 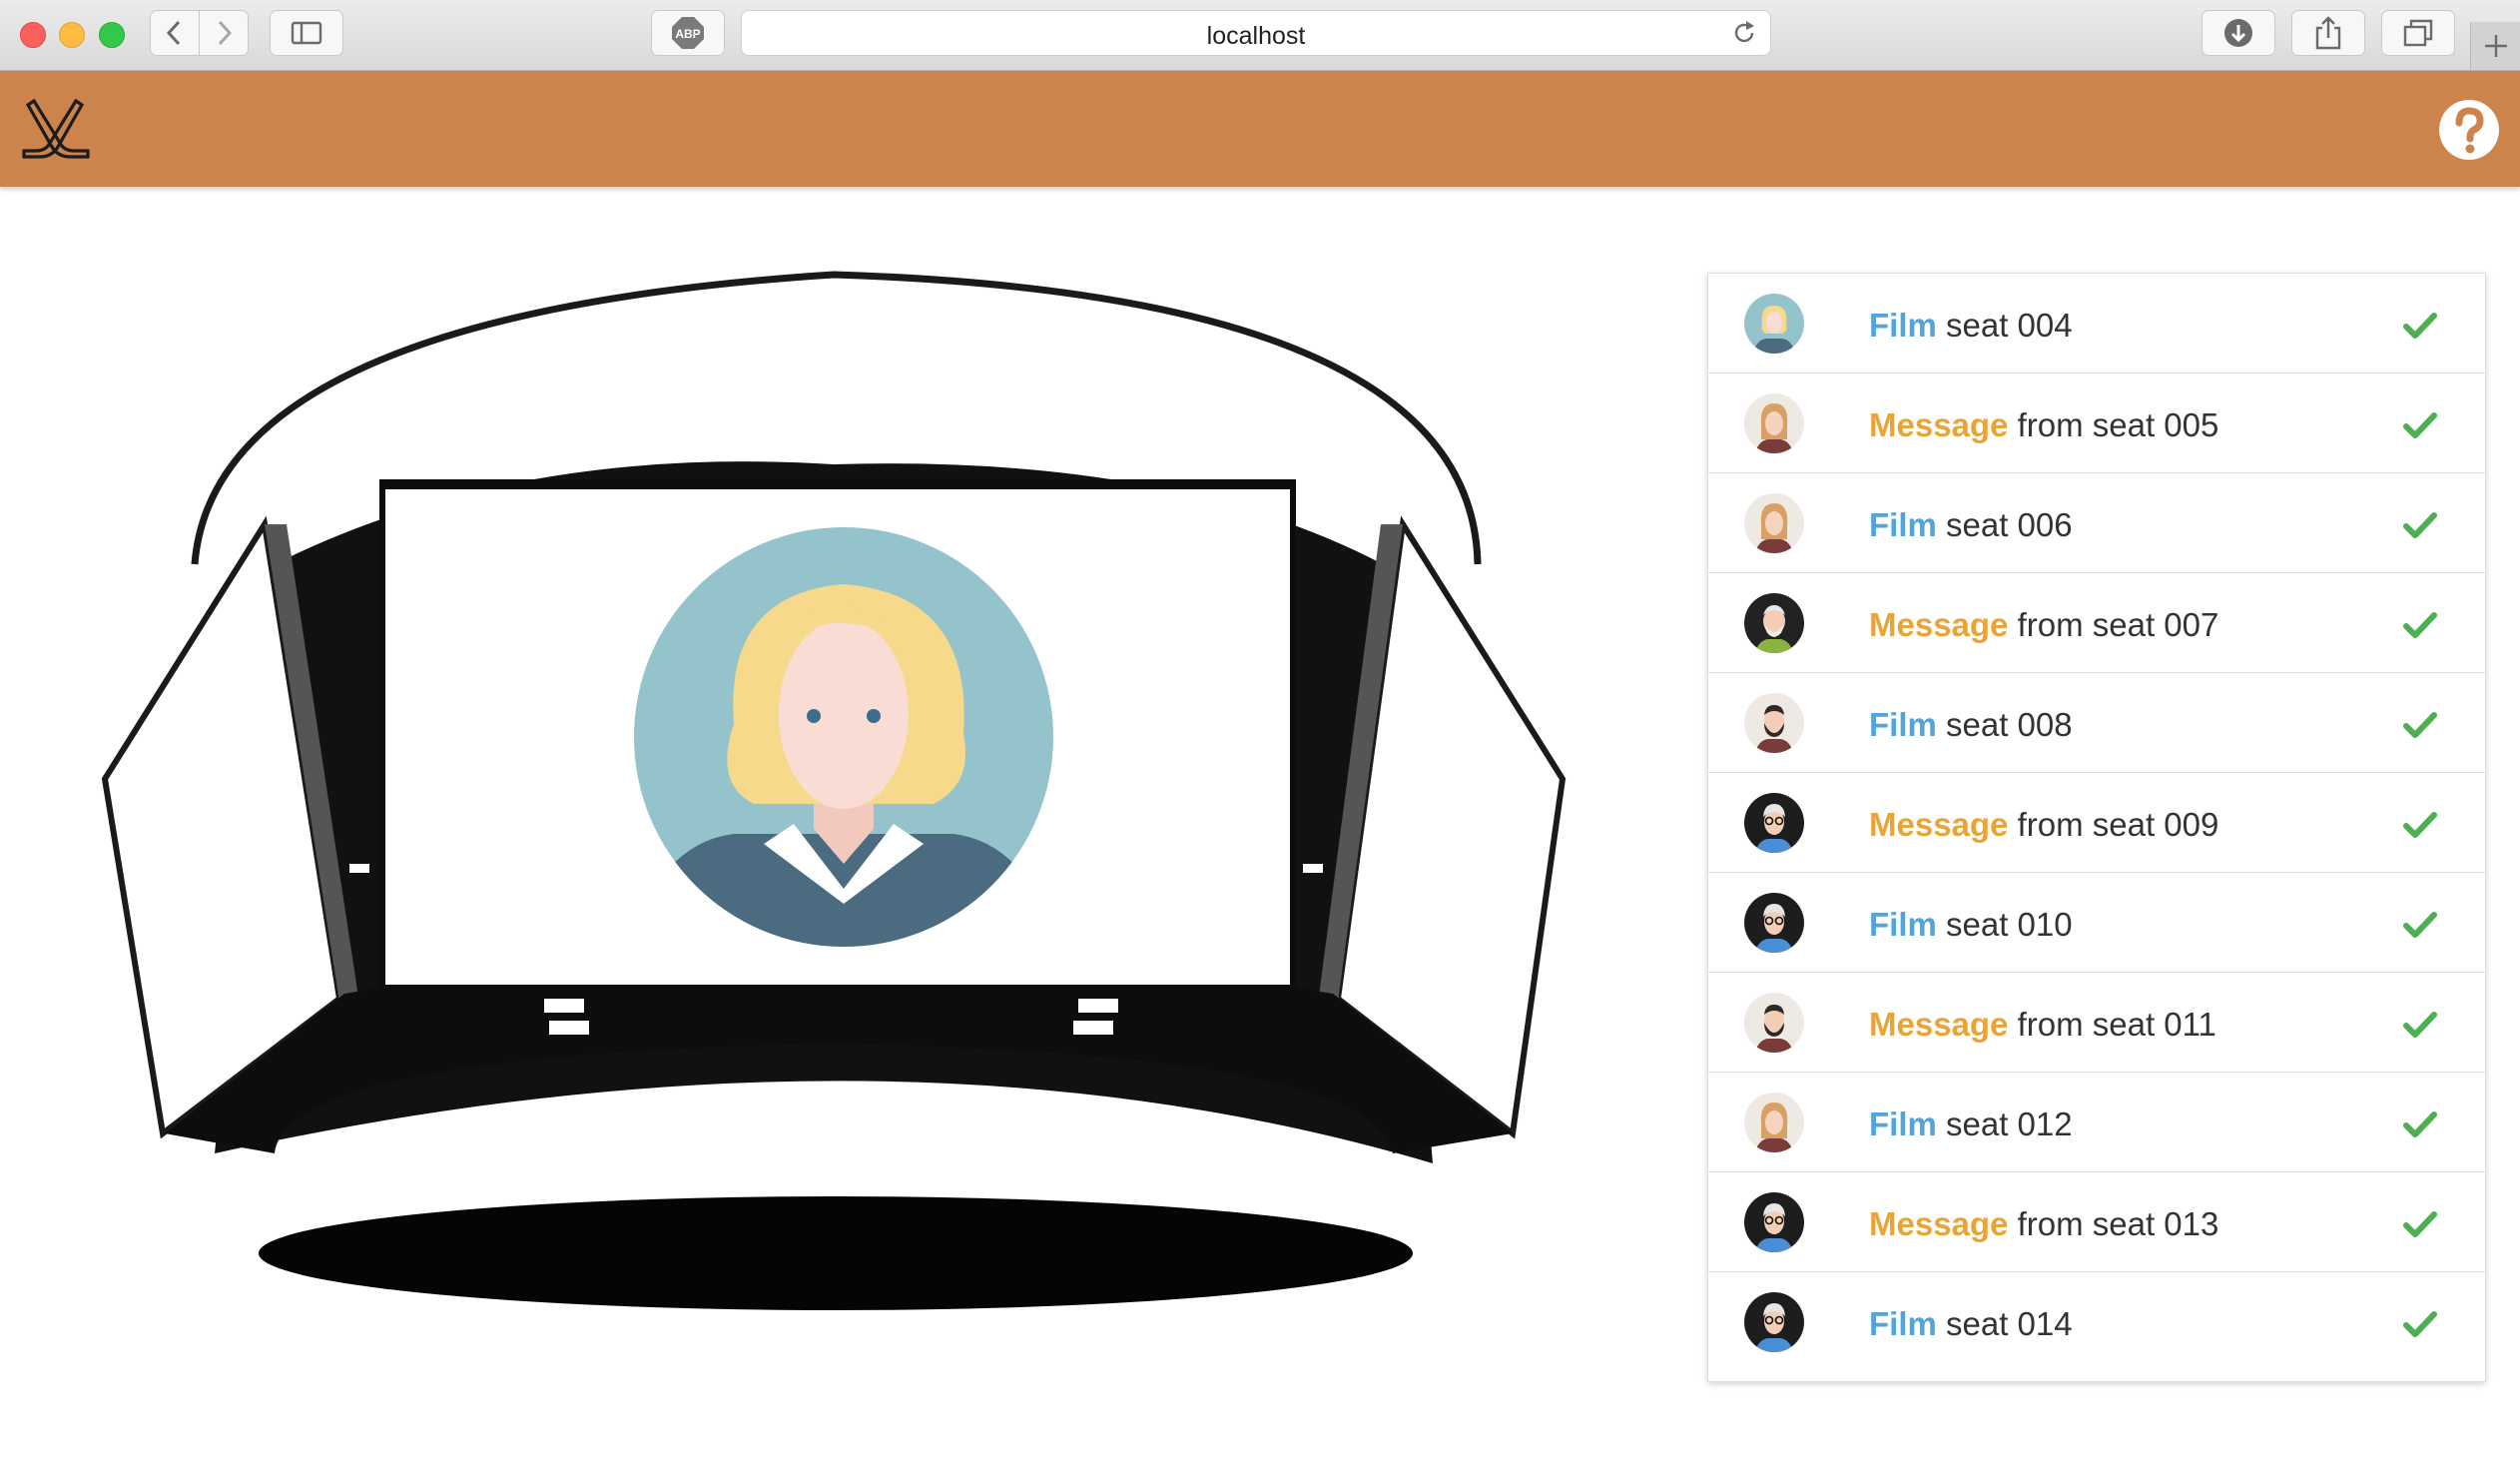 I want to click on list-item-text: Message from seat 005, so click(x=2044, y=425).